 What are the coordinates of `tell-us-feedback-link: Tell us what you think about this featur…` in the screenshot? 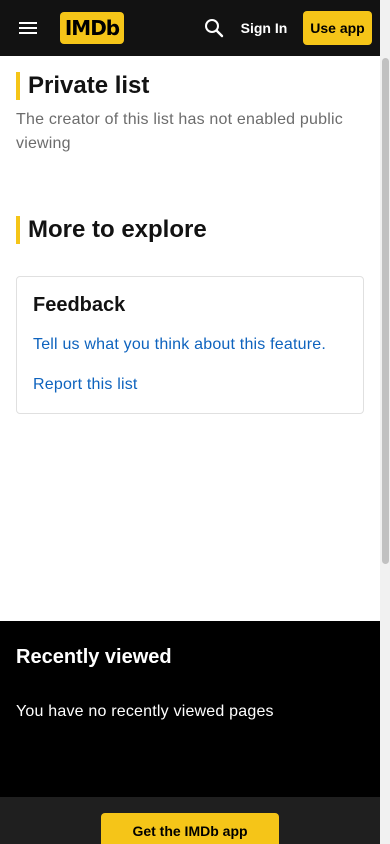 It's located at (179, 345).